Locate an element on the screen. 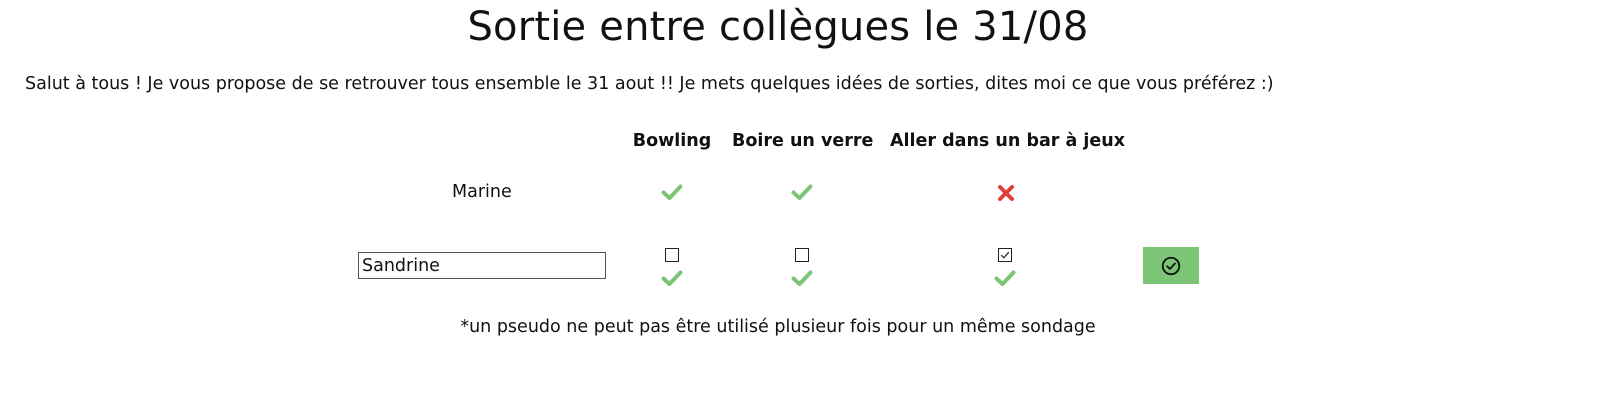 This screenshot has height=406, width=1599. submit-button is located at coordinates (1171, 265).